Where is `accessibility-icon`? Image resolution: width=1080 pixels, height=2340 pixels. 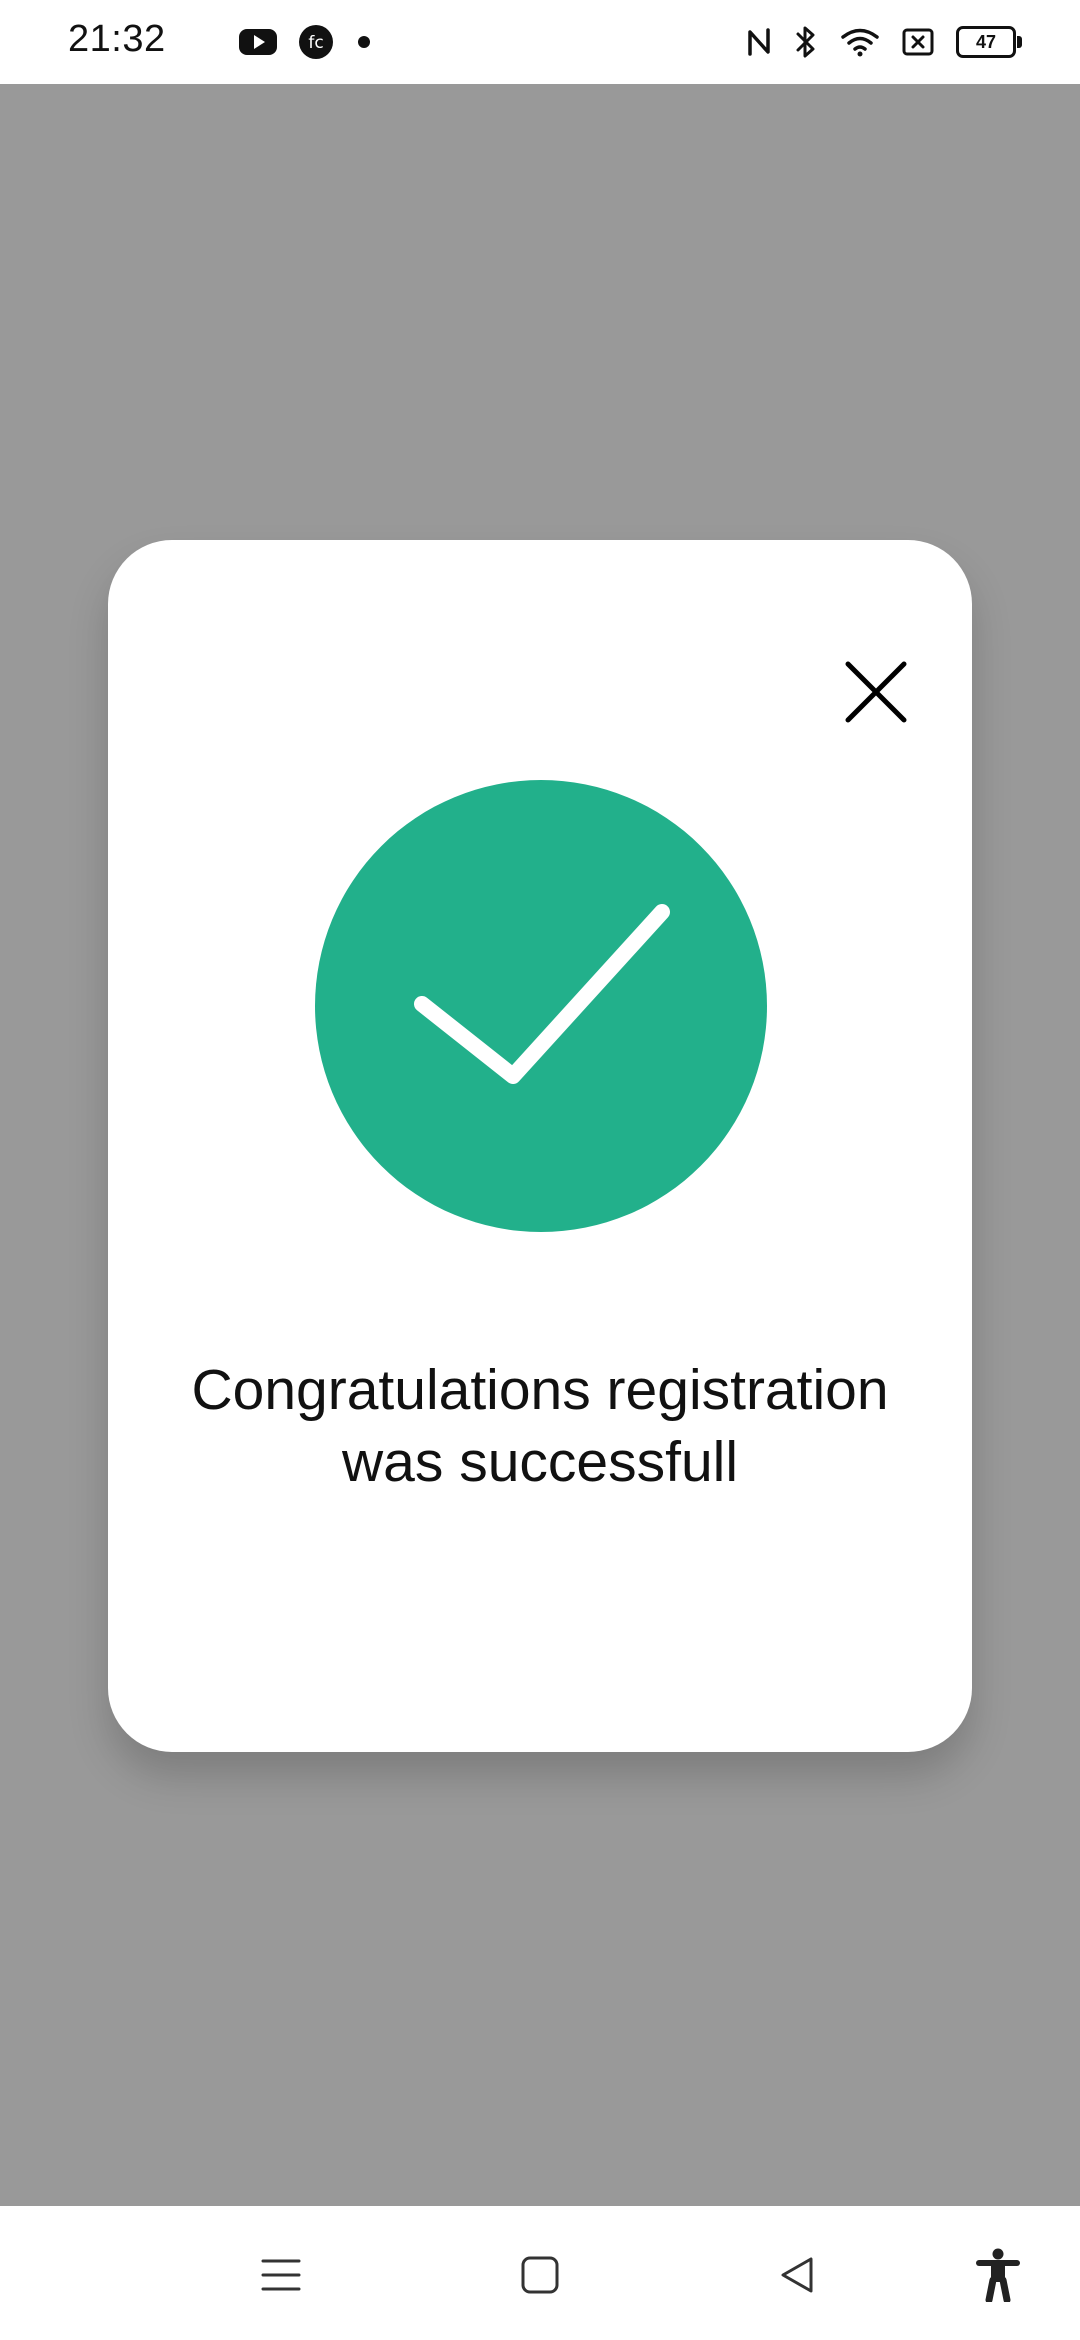
accessibility-icon is located at coordinates (998, 2275).